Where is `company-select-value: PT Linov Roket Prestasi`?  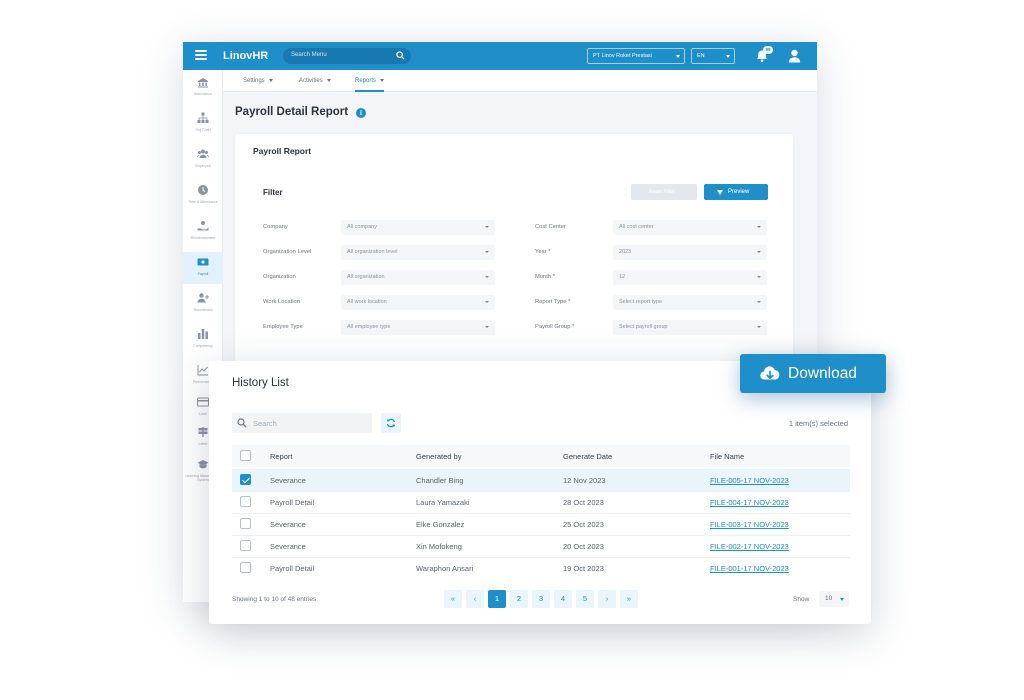
company-select-value: PT Linov Roket Prestasi is located at coordinates (622, 56).